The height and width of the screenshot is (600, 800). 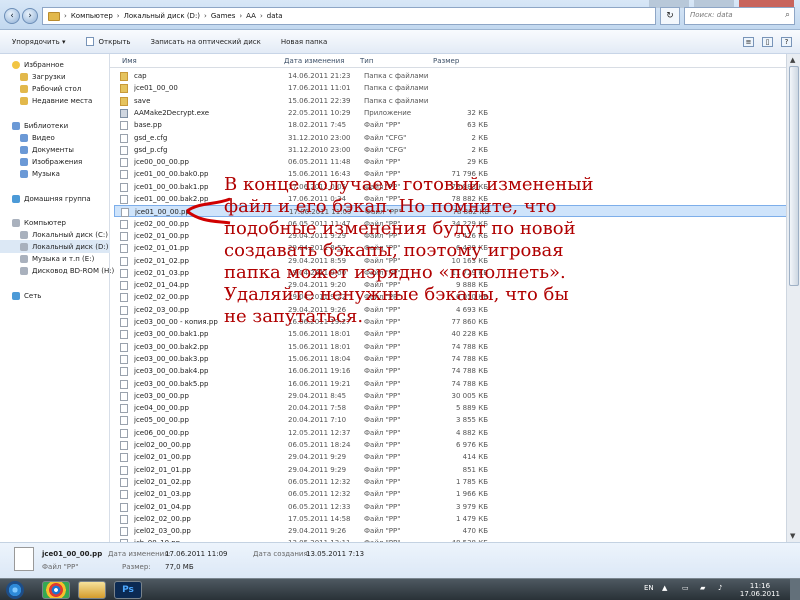 I want to click on language-indicator: EN, so click(x=649, y=588).